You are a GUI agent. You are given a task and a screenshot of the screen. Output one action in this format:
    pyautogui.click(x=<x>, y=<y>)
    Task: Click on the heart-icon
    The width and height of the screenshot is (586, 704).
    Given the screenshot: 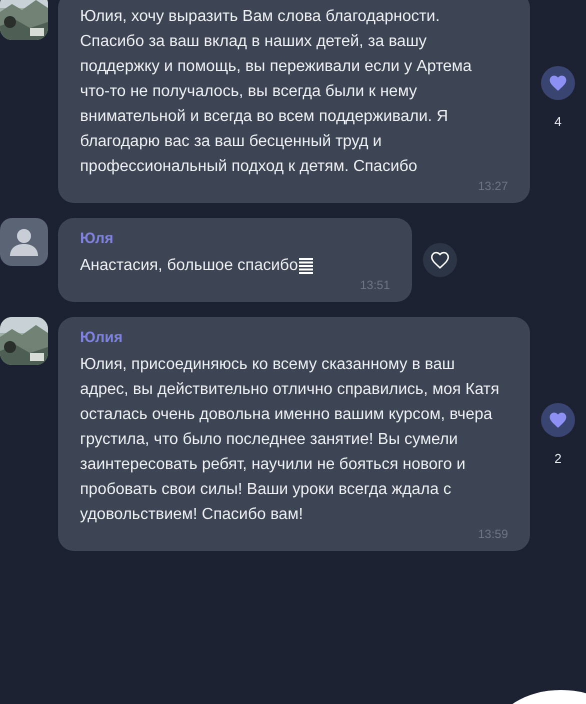 What is the action you would take?
    pyautogui.click(x=440, y=260)
    